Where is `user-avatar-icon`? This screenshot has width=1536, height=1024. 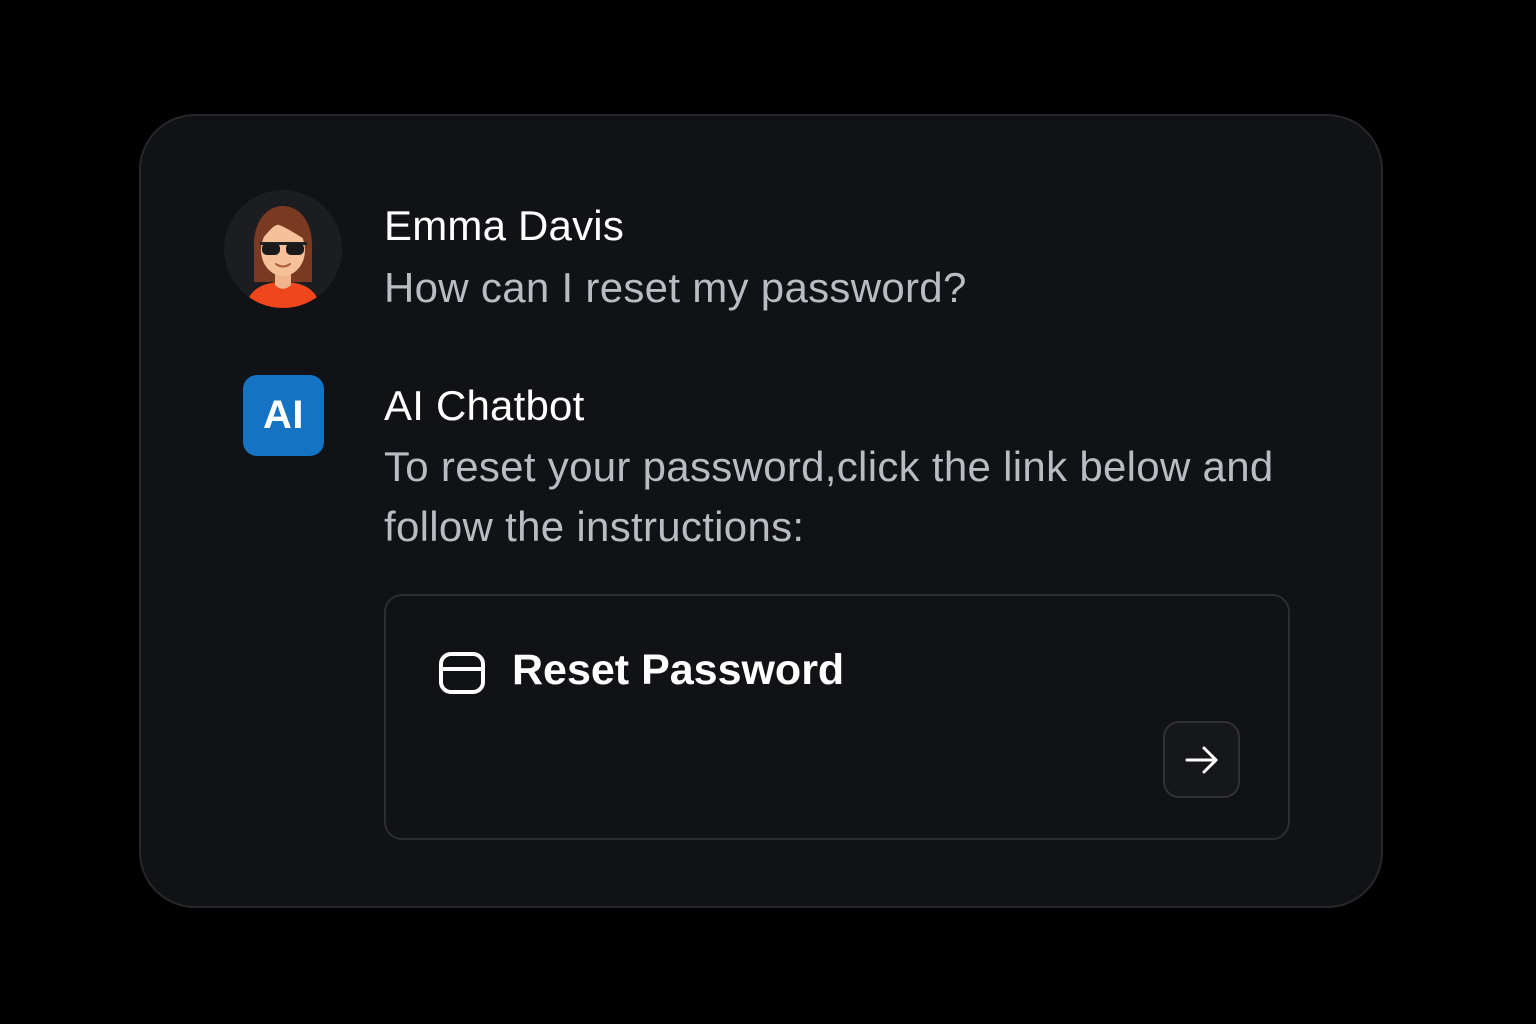
user-avatar-icon is located at coordinates (283, 249).